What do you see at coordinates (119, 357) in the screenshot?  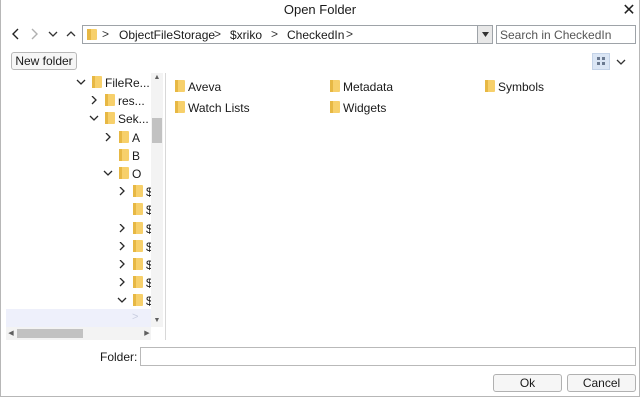 I see `folder-field-label: Folder:` at bounding box center [119, 357].